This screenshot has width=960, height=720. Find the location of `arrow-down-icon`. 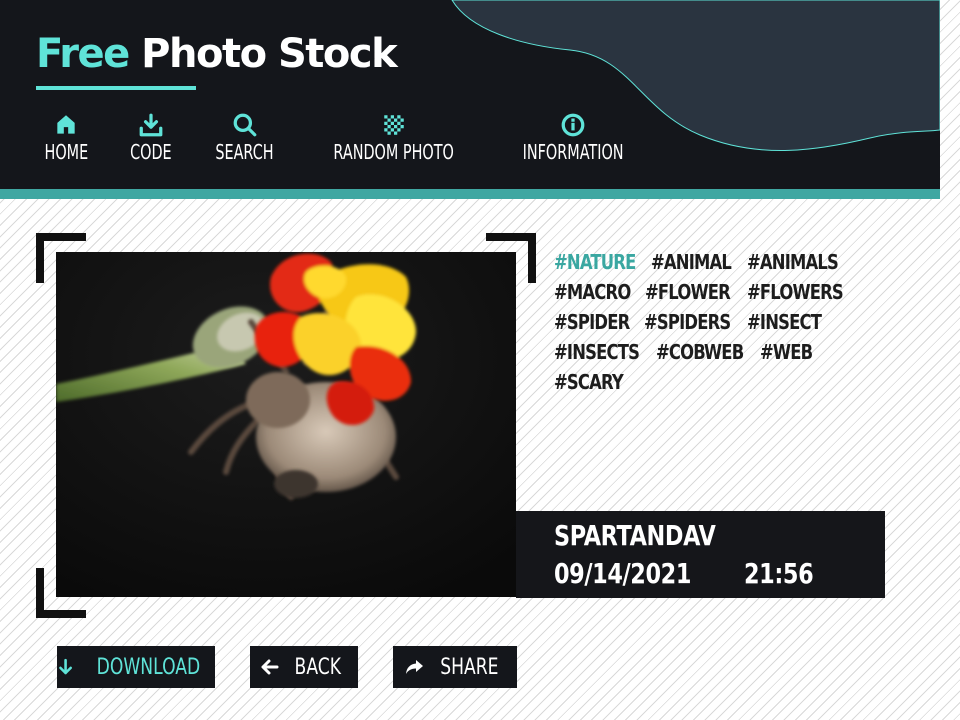

arrow-down-icon is located at coordinates (65, 666).